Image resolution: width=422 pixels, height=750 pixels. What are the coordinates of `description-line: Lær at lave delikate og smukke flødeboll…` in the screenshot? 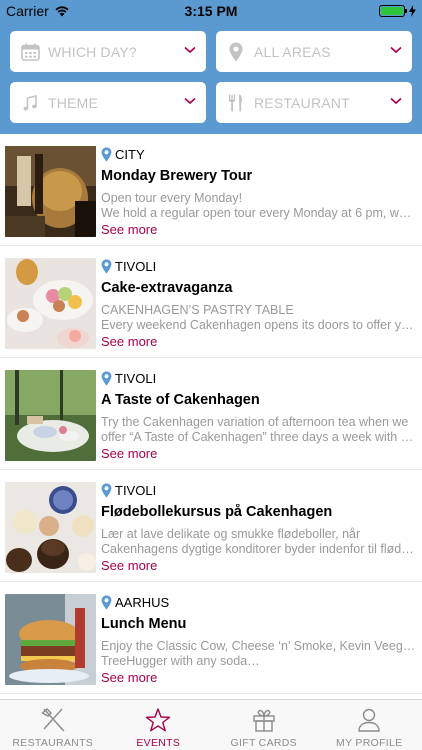 It's located at (231, 534).